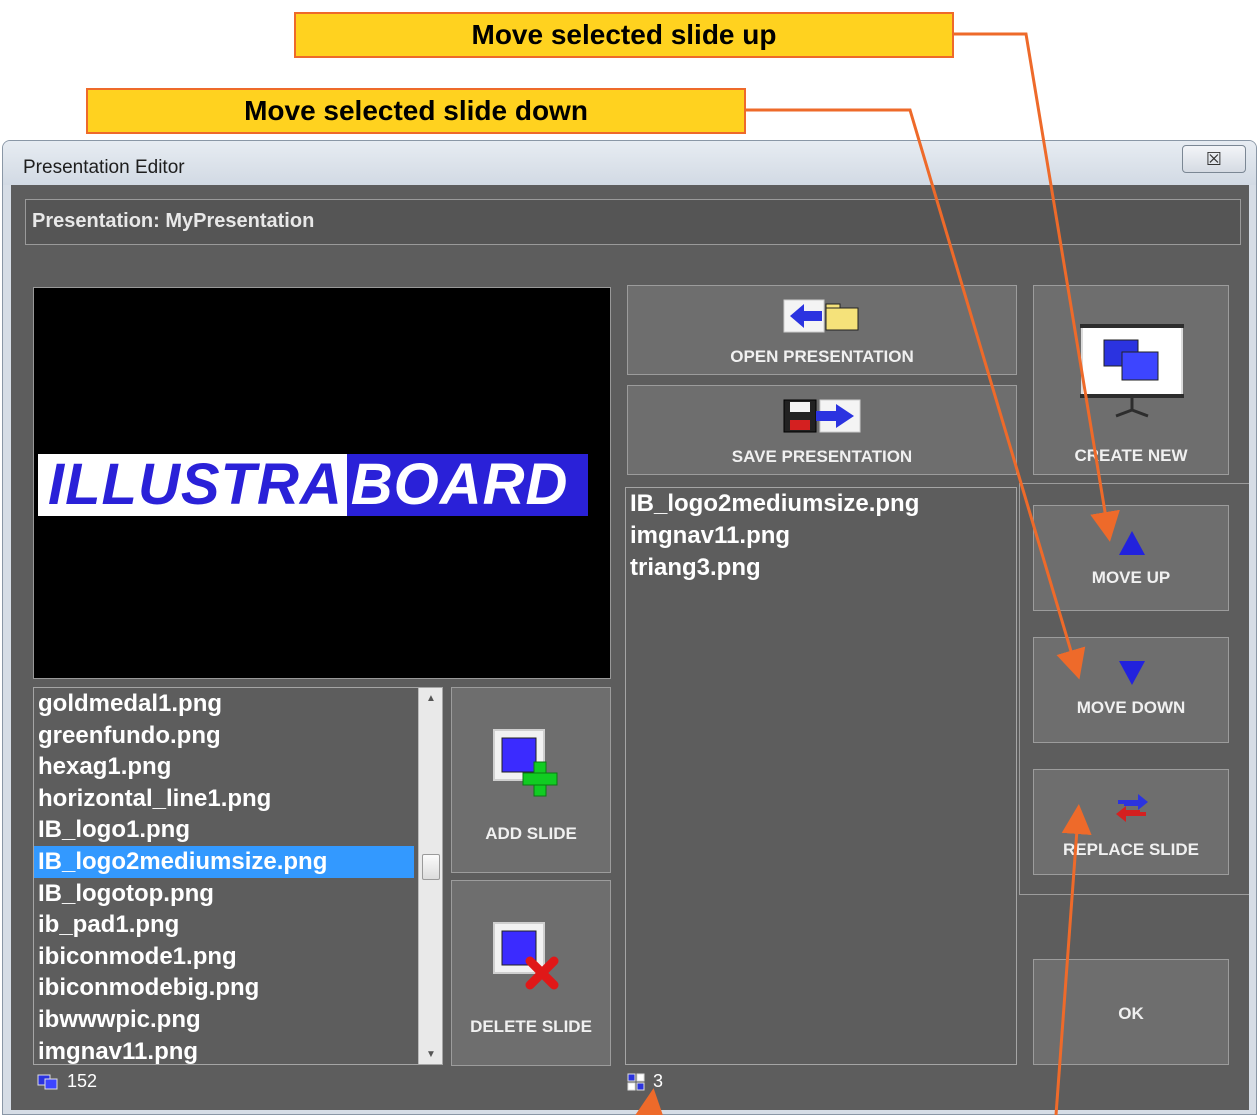 The height and width of the screenshot is (1115, 1257). I want to click on presentation-name: Presentation: MyPresentation, so click(173, 221).